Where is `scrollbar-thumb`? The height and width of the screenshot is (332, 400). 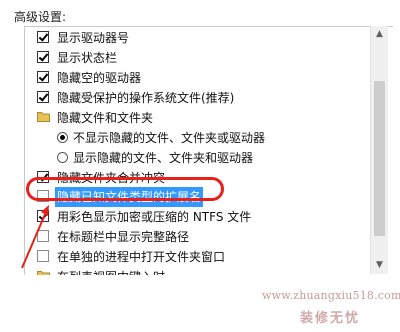 scrollbar-thumb is located at coordinates (379, 158).